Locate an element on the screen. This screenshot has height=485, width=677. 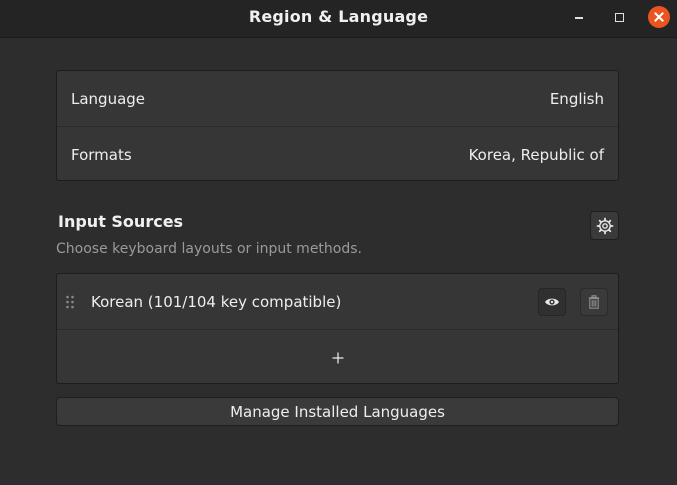
gear-icon is located at coordinates (604, 225).